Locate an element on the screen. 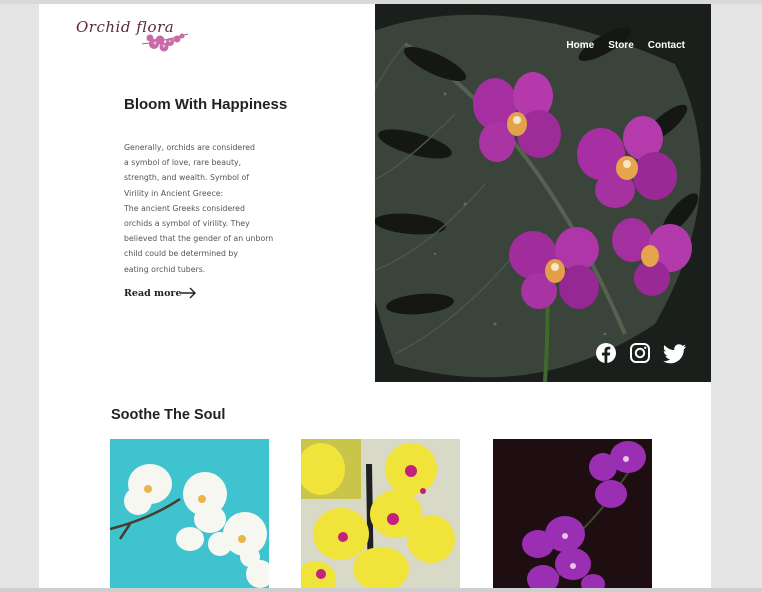  gallery-card-white-orchid is located at coordinates (189, 515).